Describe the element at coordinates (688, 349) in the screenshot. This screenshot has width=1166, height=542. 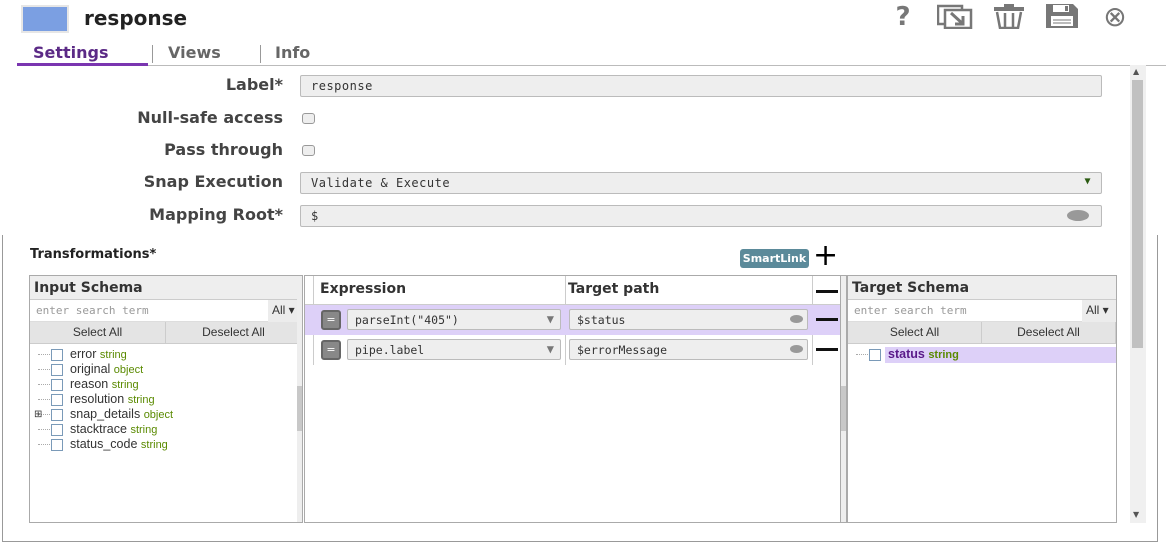
I see `target-path-input: $errorMessage` at that location.